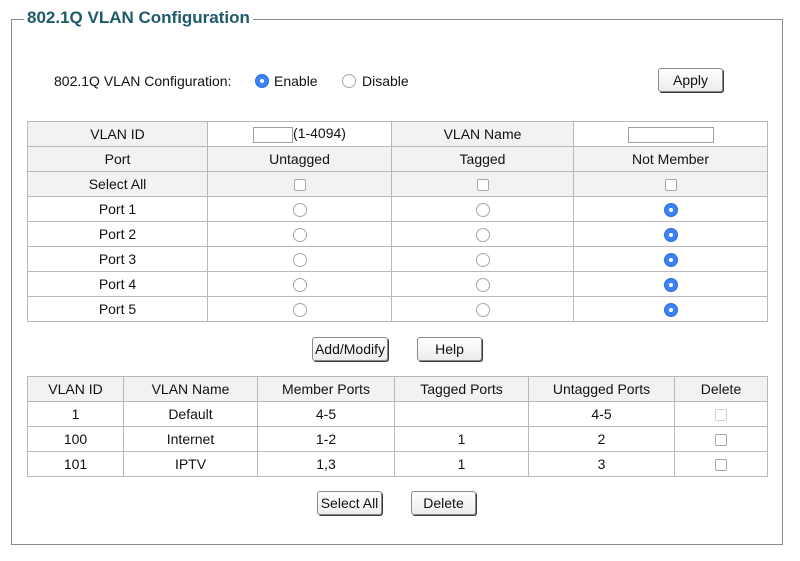  I want to click on port-name: Port 4, so click(117, 284).